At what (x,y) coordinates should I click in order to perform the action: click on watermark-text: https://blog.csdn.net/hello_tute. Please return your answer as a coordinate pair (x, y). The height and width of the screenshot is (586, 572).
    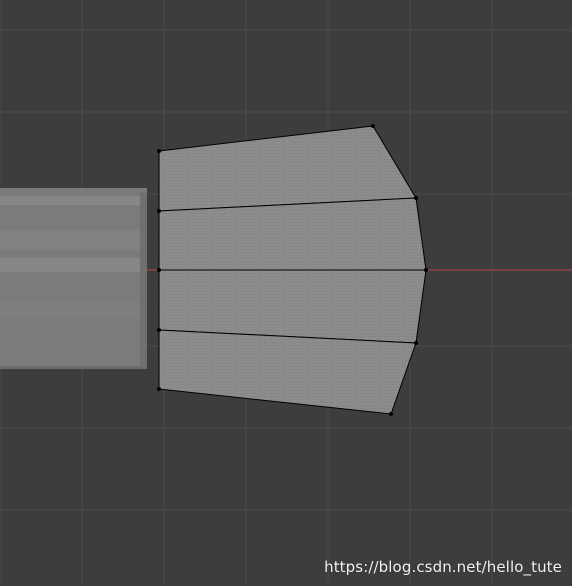
    Looking at the image, I should click on (443, 567).